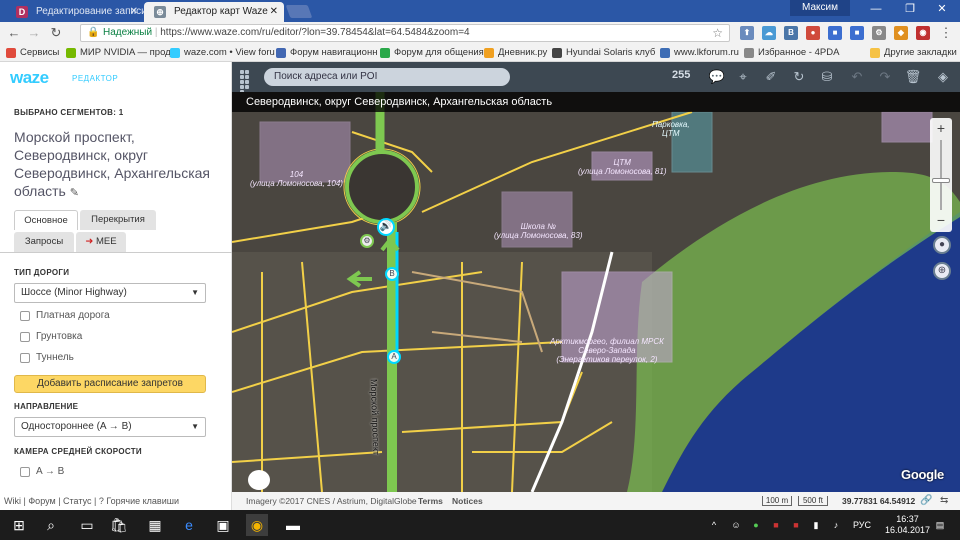 Image resolution: width=960 pixels, height=540 pixels. I want to click on zoom-slider-handle, so click(941, 180).